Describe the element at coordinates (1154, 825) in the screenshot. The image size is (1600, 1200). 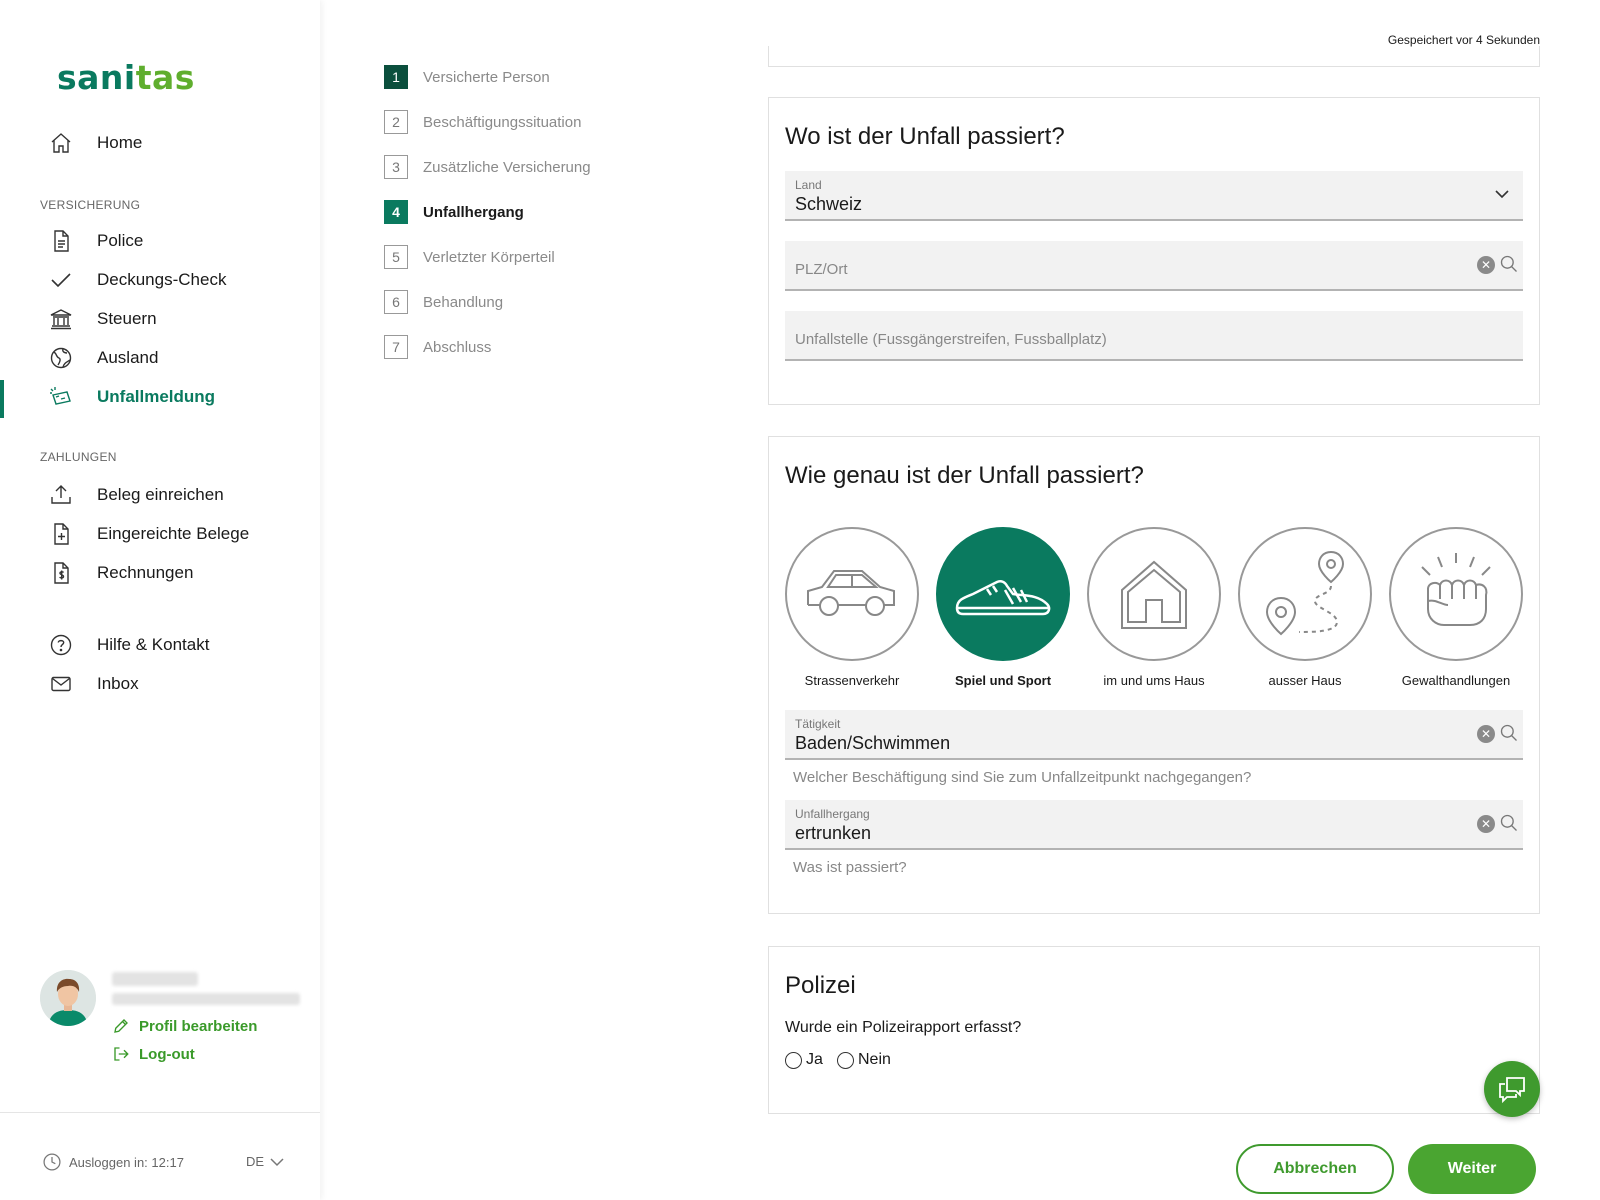
I see `accident-course-input: Unfallhergang ertrunken ✕` at that location.